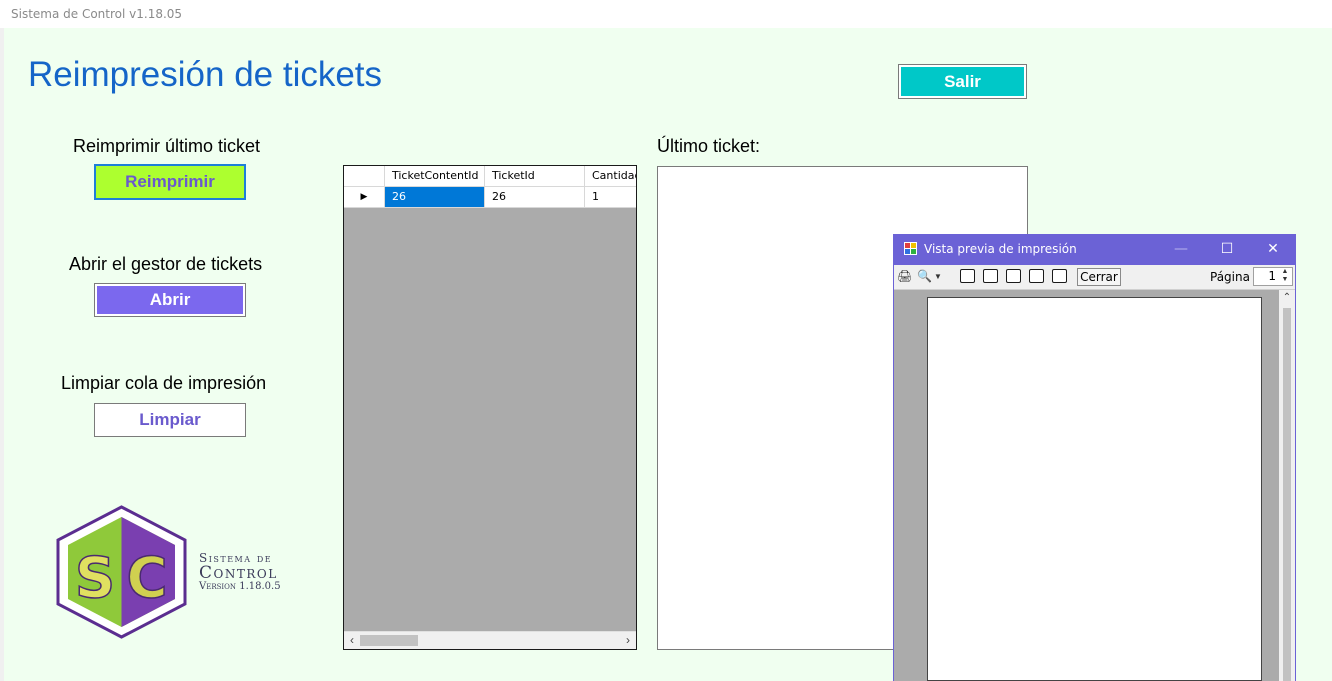 The height and width of the screenshot is (681, 1332). I want to click on zoom-dropdown-chevron-icon: ▼, so click(938, 276).